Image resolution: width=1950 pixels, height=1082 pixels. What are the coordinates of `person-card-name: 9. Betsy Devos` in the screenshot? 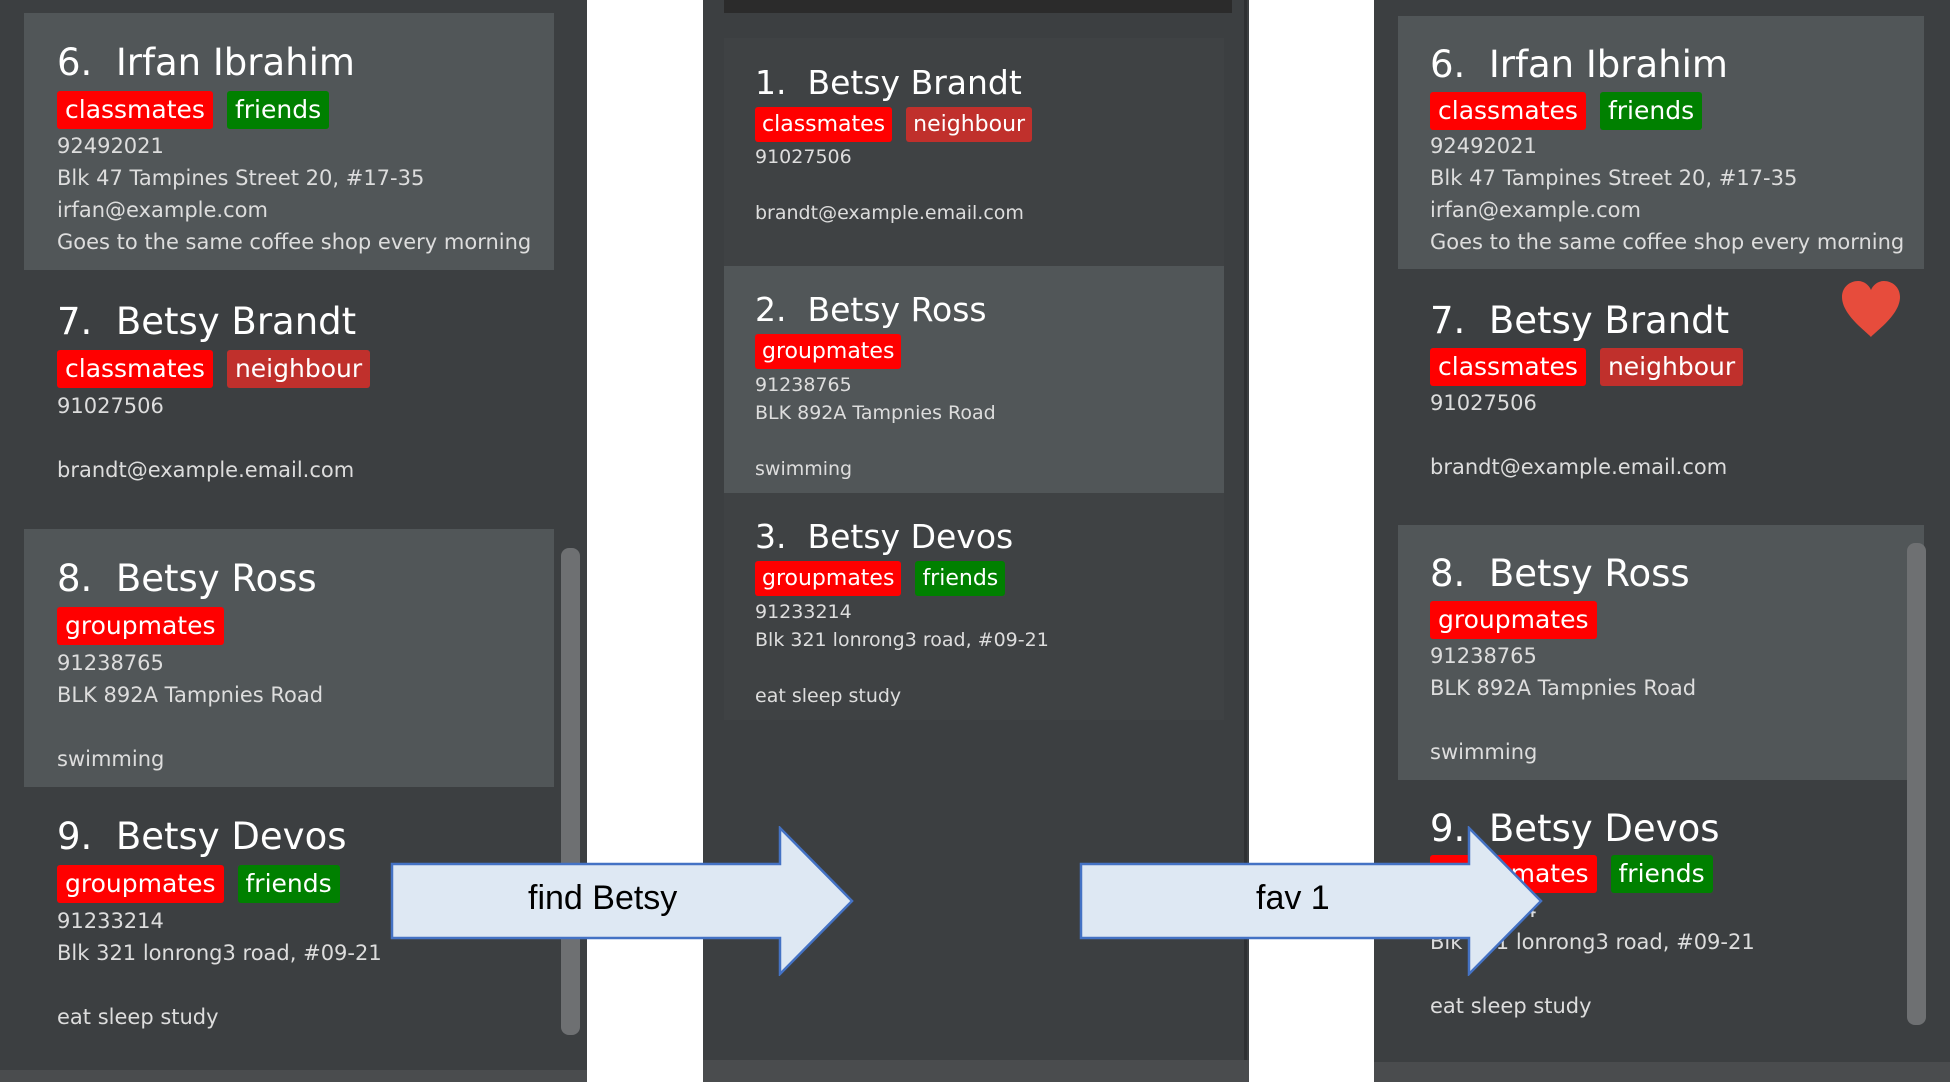 It's located at (202, 836).